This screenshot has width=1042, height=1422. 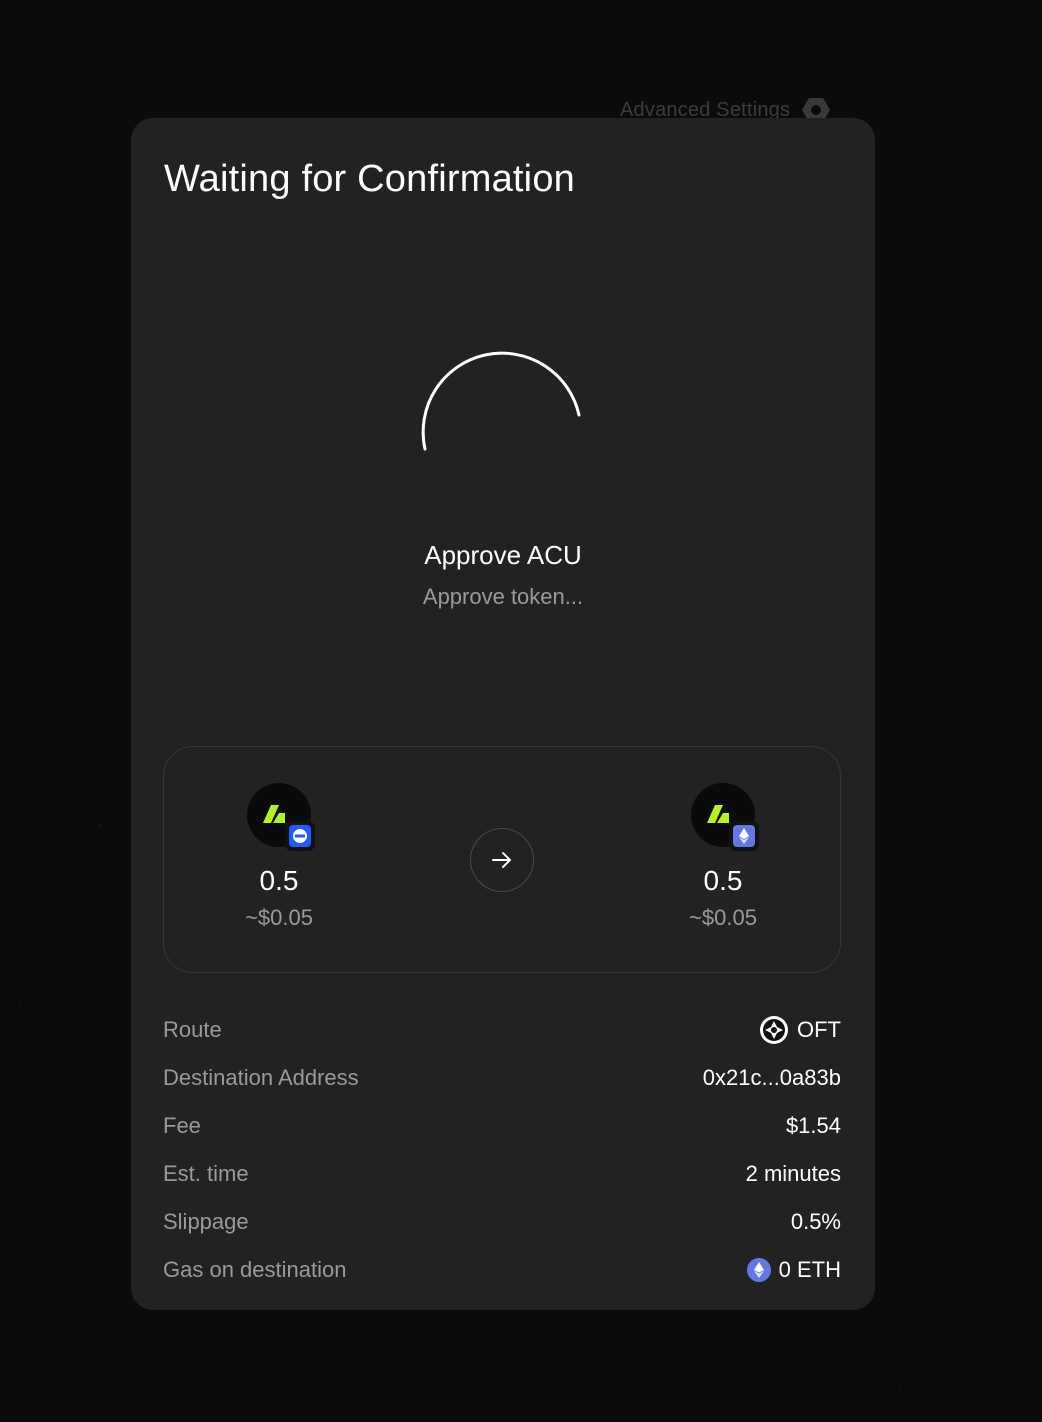 I want to click on destination-usd-value: ~$0.05, so click(x=723, y=917).